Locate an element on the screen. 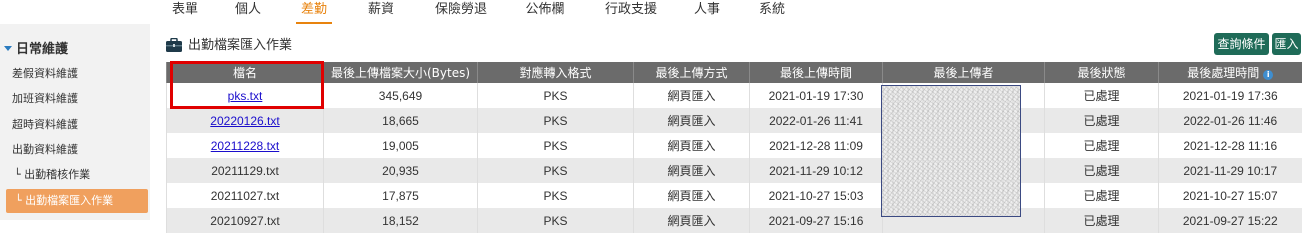 This screenshot has width=1303, height=240. info-icon: i is located at coordinates (1268, 75).